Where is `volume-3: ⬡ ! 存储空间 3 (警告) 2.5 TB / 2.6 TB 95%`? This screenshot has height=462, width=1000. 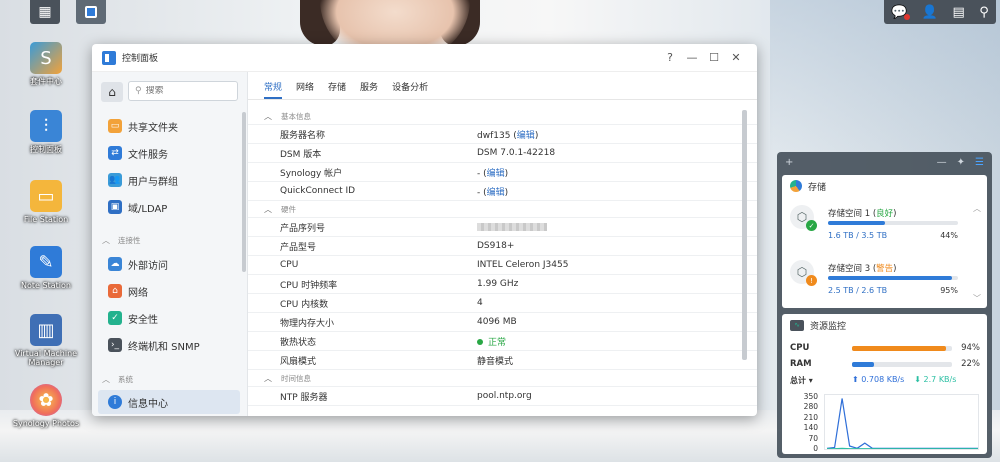
volume-3: ⬡ ! 存储空间 3 (警告) 2.5 TB / 2.6 TB 95% is located at coordinates (882, 280).